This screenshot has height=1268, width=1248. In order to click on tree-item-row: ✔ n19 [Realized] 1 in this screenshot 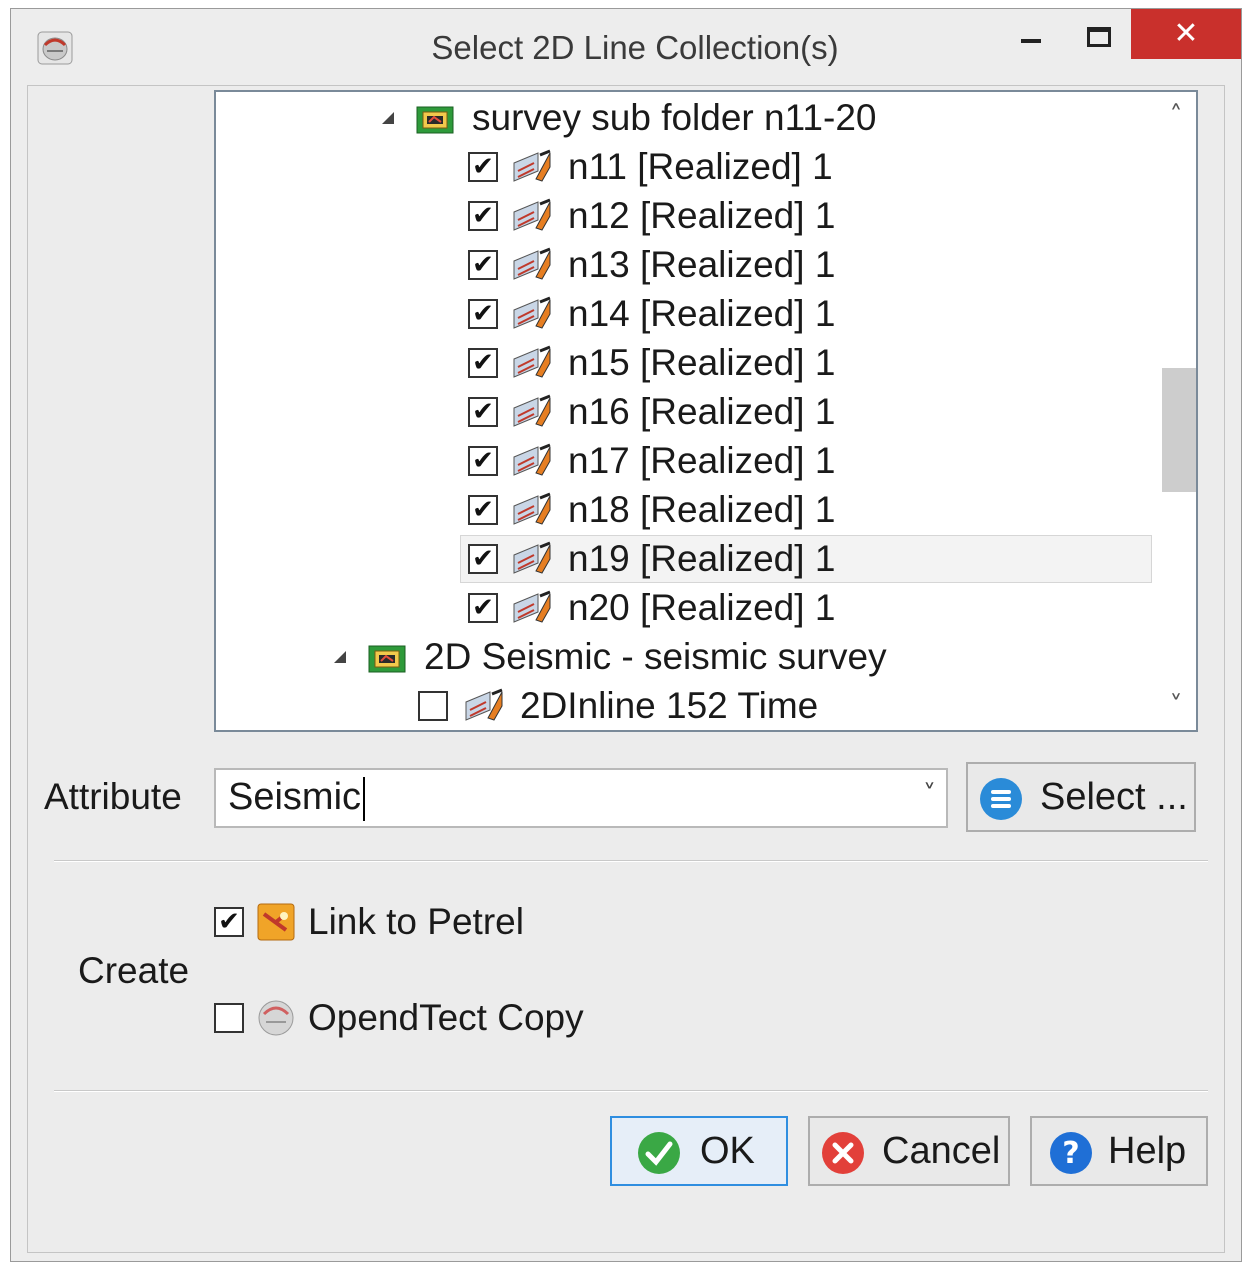, I will do `click(686, 559)`.